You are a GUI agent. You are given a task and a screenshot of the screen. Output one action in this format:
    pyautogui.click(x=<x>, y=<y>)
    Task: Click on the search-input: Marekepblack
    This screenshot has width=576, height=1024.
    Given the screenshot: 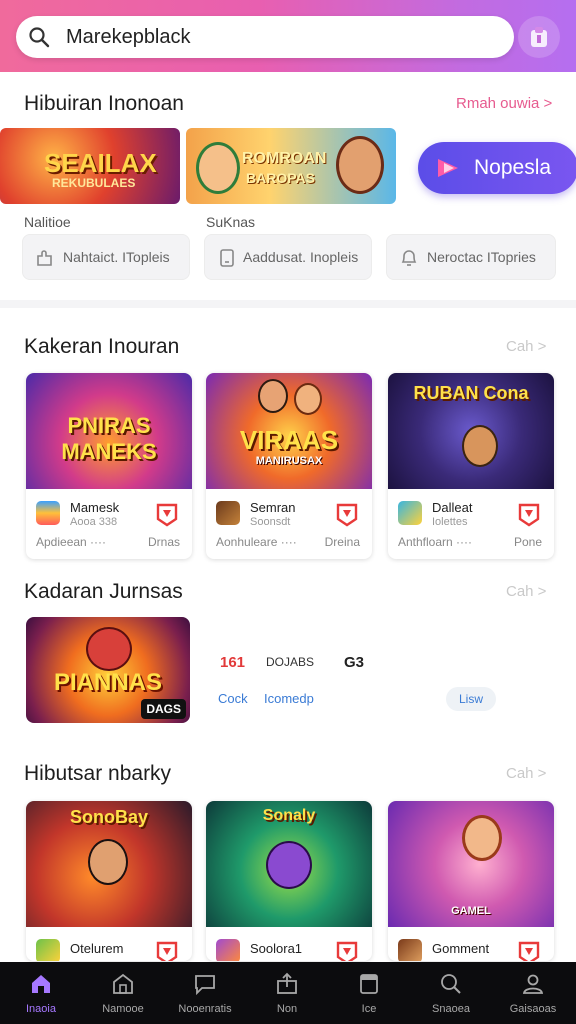 What is the action you would take?
    pyautogui.click(x=128, y=37)
    